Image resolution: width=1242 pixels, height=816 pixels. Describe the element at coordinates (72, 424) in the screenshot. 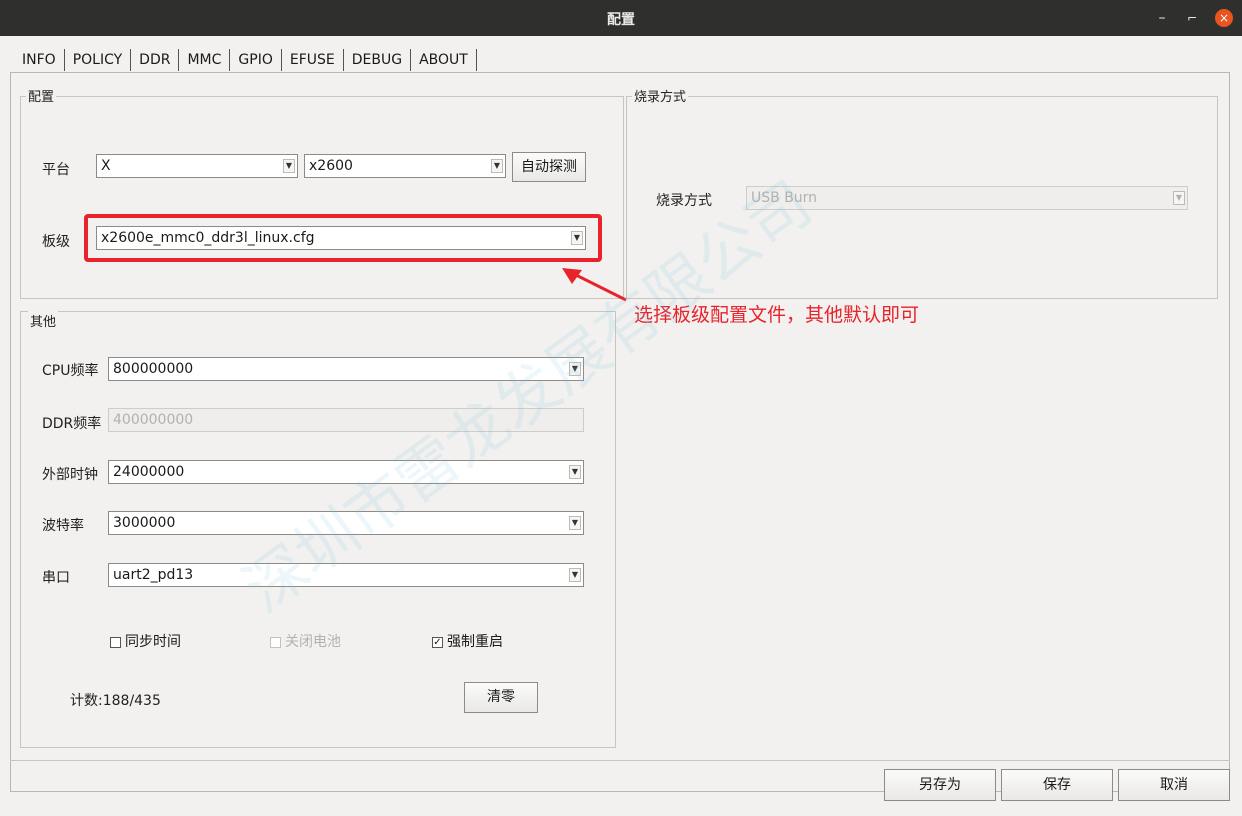

I see `ddr-freq-label: DDR频率` at that location.